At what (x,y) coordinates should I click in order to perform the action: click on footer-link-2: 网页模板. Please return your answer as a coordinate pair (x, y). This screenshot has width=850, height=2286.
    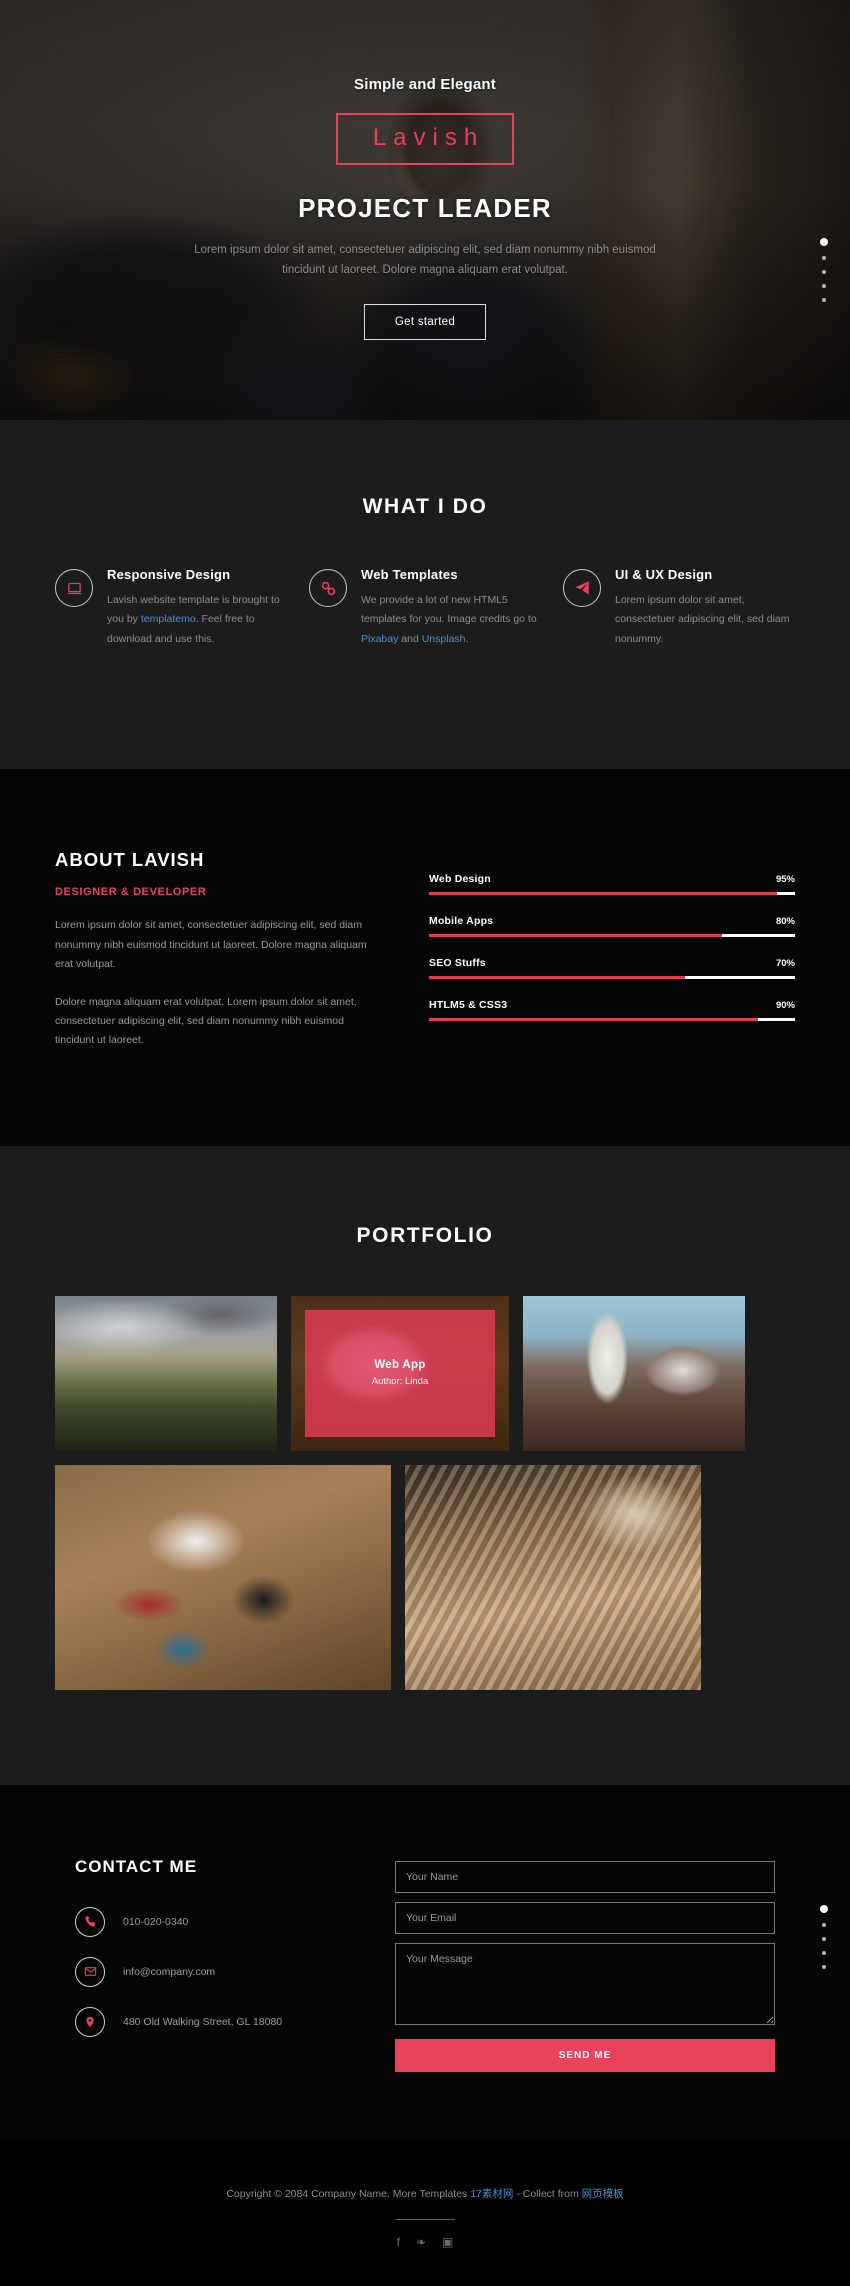
    Looking at the image, I should click on (603, 2194).